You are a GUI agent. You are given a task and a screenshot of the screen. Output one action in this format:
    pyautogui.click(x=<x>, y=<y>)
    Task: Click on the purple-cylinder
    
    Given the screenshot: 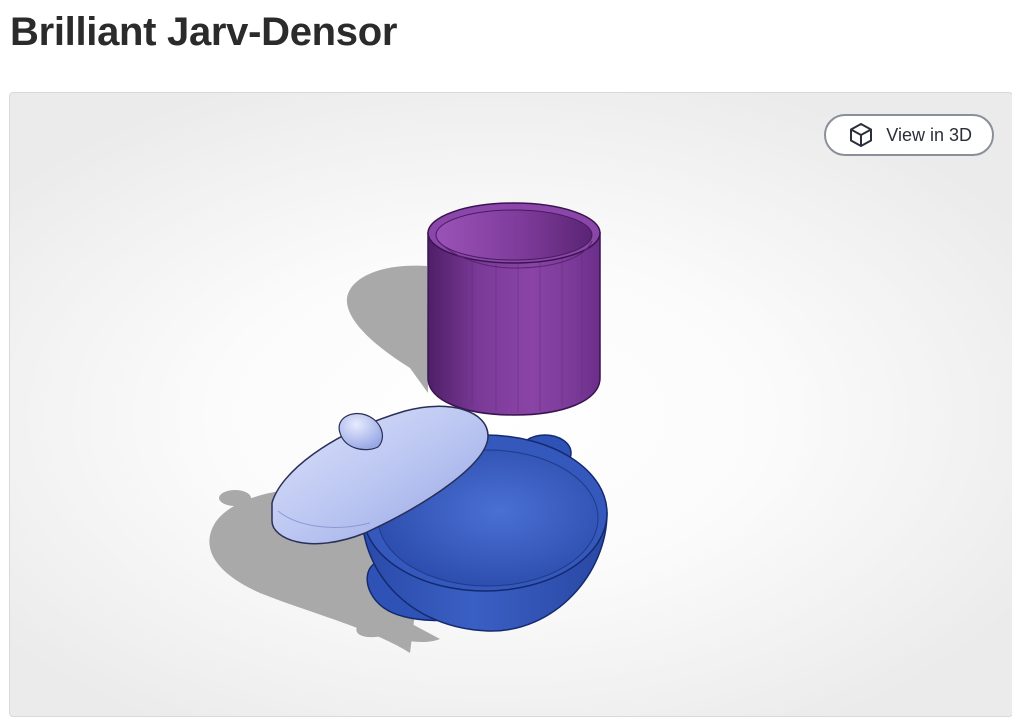 What is the action you would take?
    pyautogui.click(x=514, y=309)
    